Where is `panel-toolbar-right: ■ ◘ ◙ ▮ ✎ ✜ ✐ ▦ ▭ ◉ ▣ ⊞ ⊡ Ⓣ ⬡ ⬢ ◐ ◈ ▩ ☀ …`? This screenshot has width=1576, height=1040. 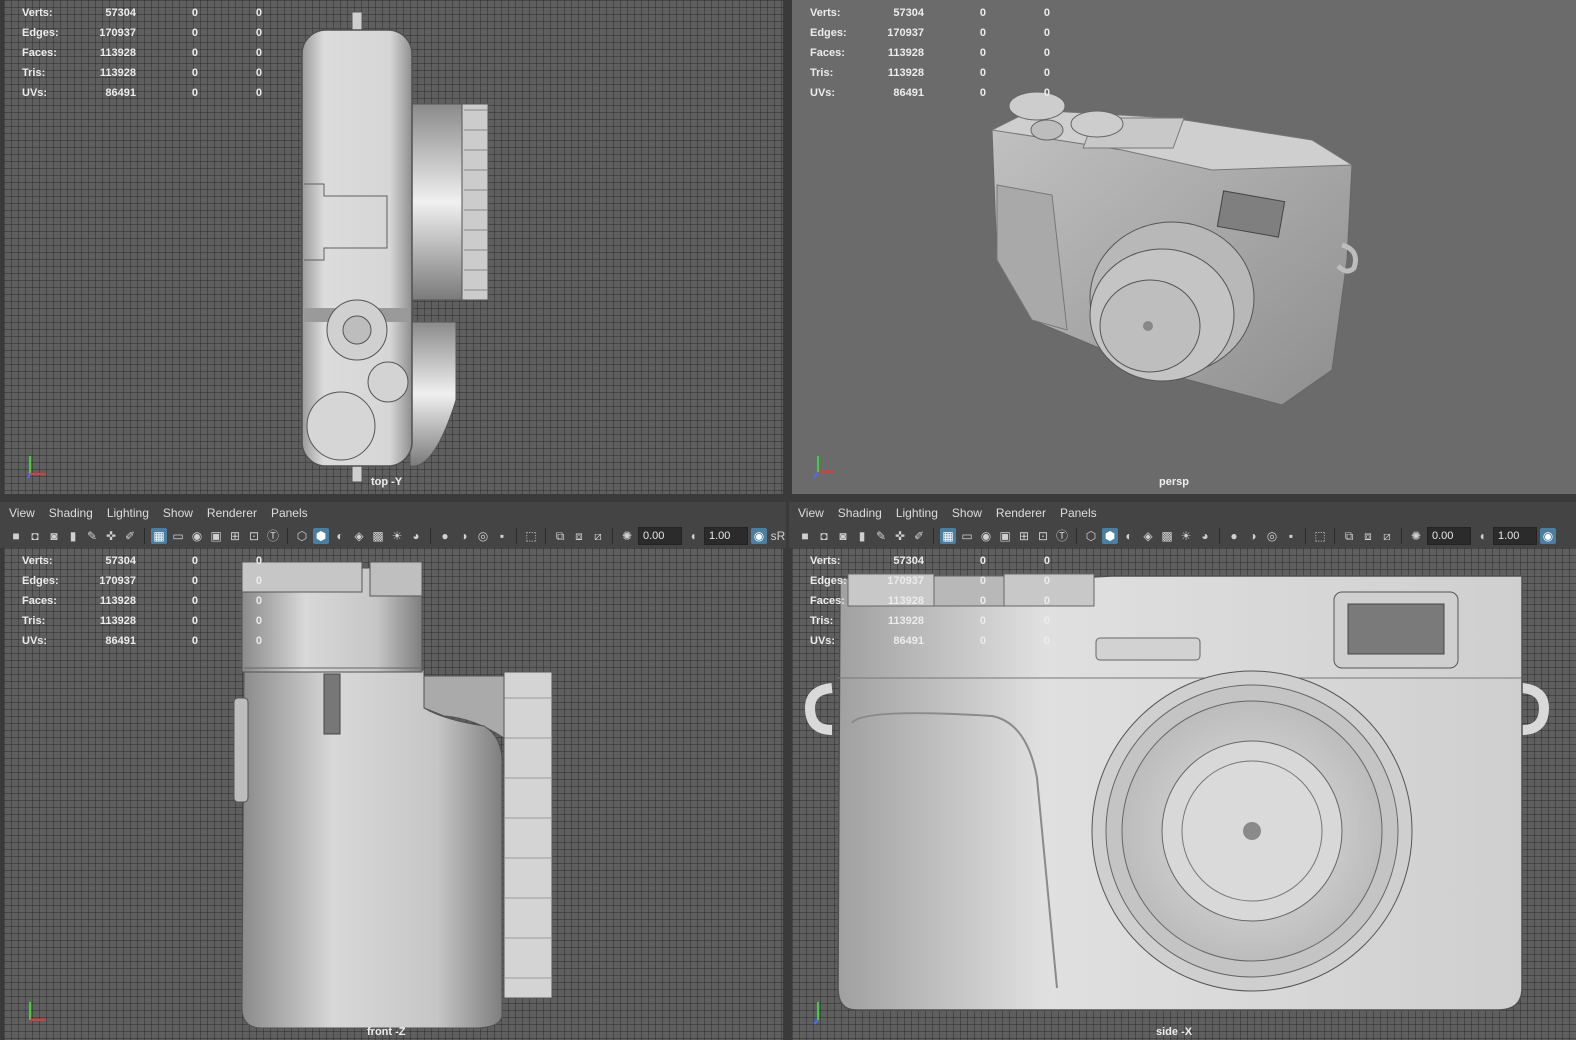
panel-toolbar-right: ■ ◘ ◙ ▮ ✎ ✜ ✐ ▦ ▭ ◉ ▣ ⊞ ⊡ Ⓣ ⬡ ⬢ ◐ ◈ ▩ ☀ … is located at coordinates (1182, 536).